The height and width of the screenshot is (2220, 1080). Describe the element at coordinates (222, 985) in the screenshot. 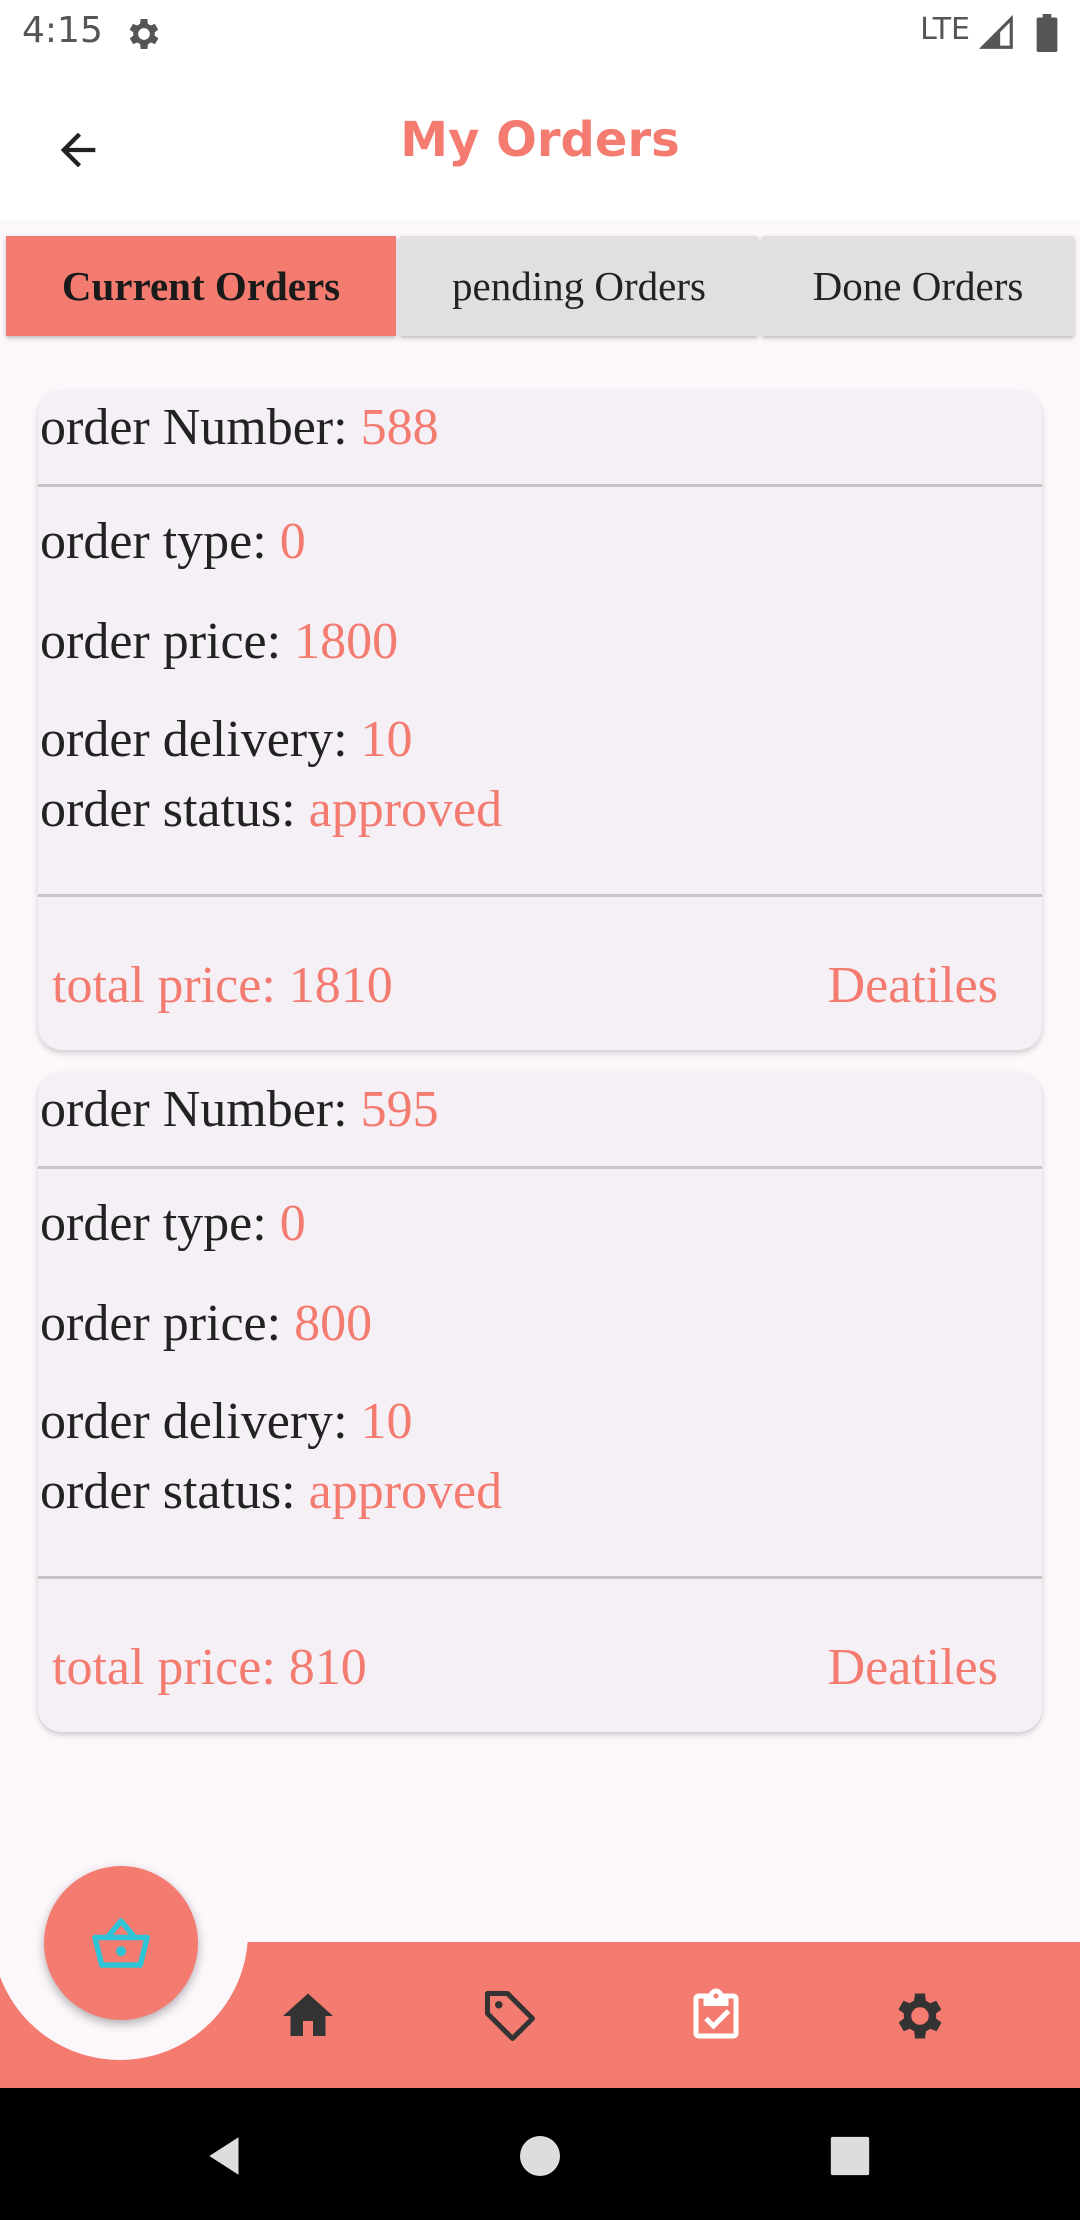

I see `total-price: total price: 1810` at that location.